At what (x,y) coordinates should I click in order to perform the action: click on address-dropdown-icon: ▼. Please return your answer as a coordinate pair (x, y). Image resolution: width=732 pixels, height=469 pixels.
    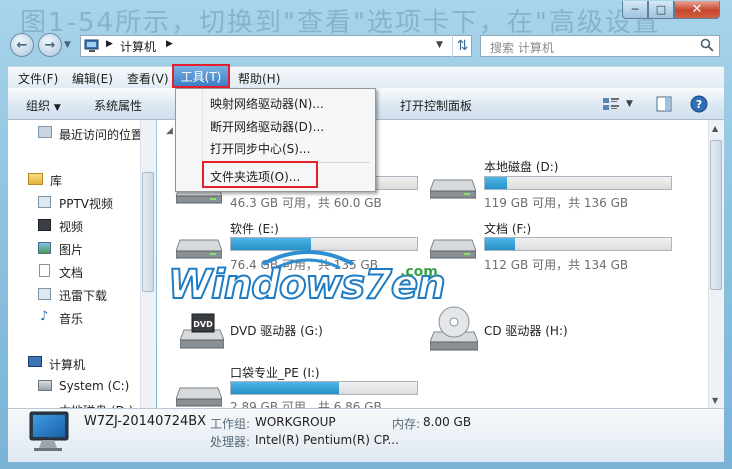
    Looking at the image, I should click on (439, 45).